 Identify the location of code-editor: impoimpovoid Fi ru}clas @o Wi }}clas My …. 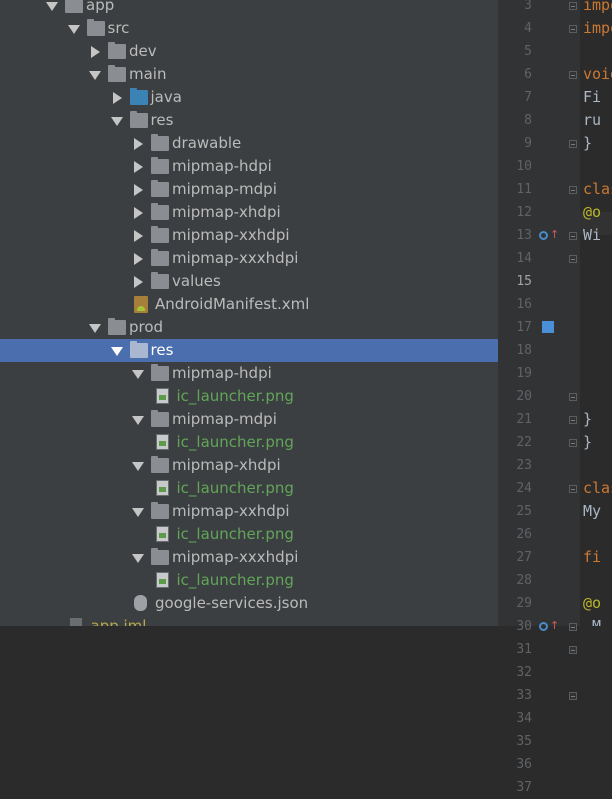
(596, 313).